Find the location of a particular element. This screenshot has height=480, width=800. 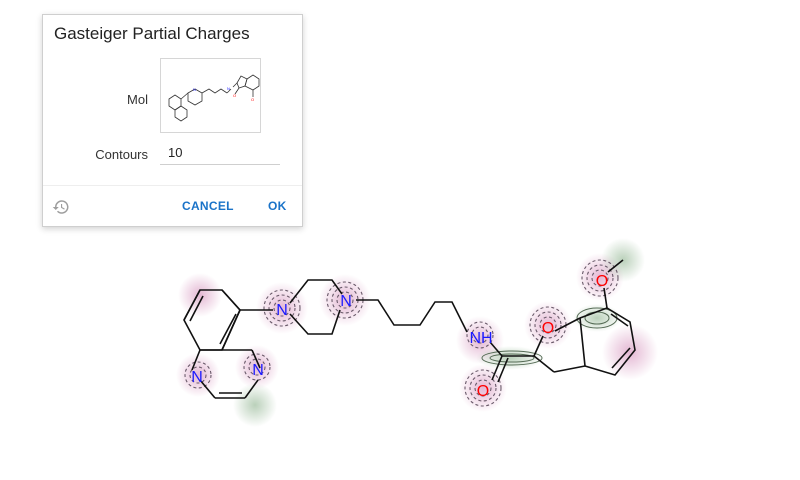

atom-label-n2: N is located at coordinates (346, 301).